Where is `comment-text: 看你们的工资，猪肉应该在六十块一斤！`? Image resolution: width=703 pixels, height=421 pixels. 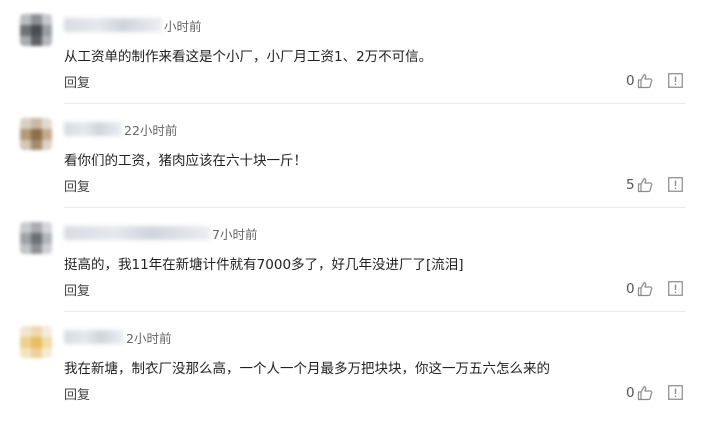 comment-text: 看你们的工资，猪肉应该在六十块一斤！ is located at coordinates (185, 161).